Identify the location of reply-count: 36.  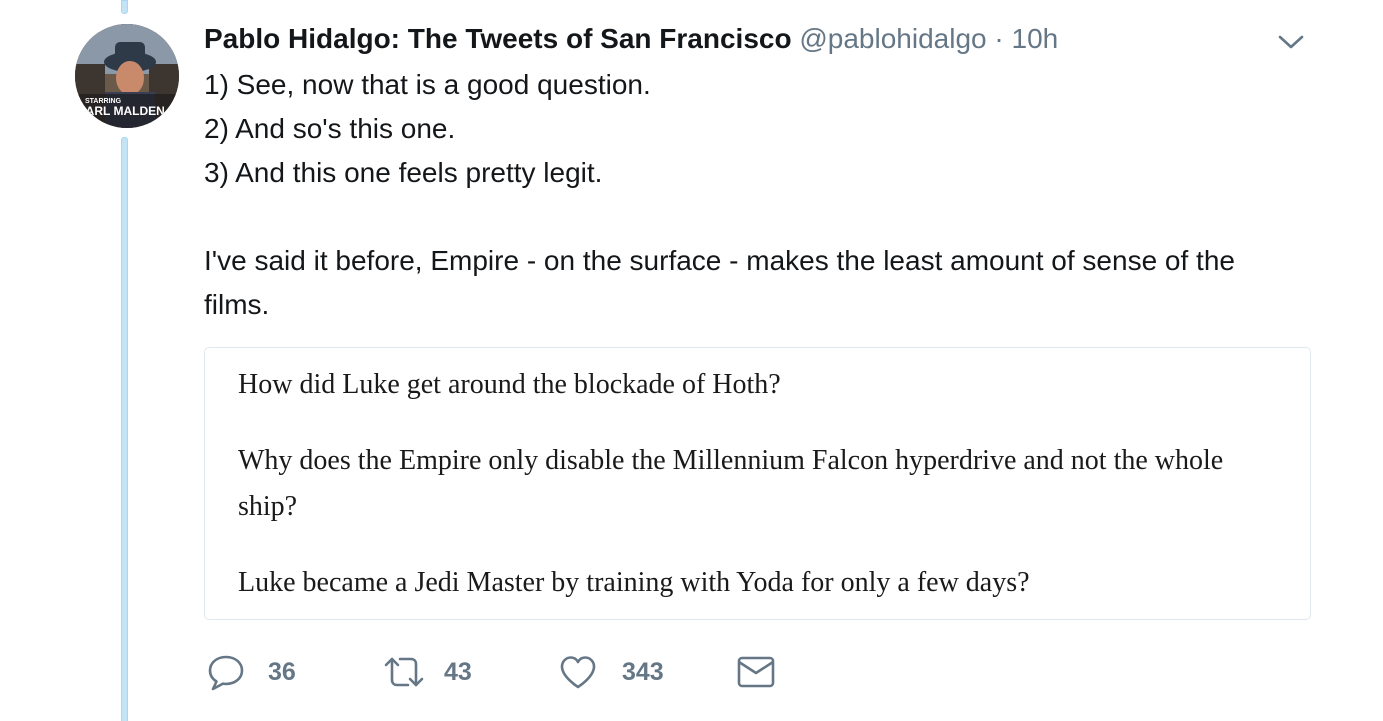
(282, 671).